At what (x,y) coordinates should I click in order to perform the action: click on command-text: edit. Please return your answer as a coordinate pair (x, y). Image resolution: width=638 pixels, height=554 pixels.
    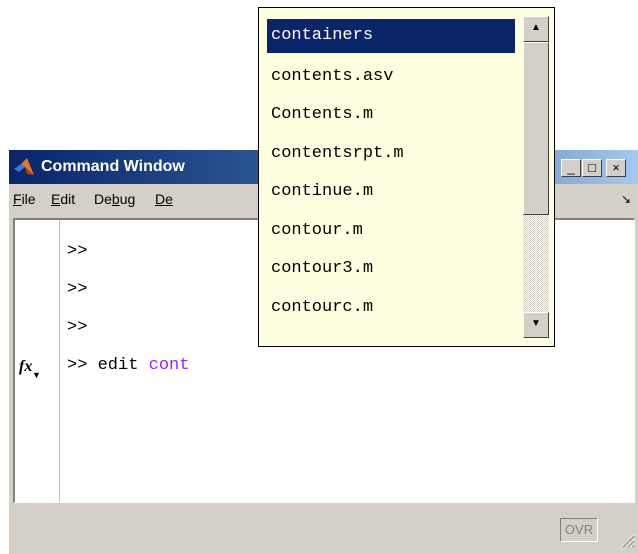
    Looking at the image, I should click on (123, 365).